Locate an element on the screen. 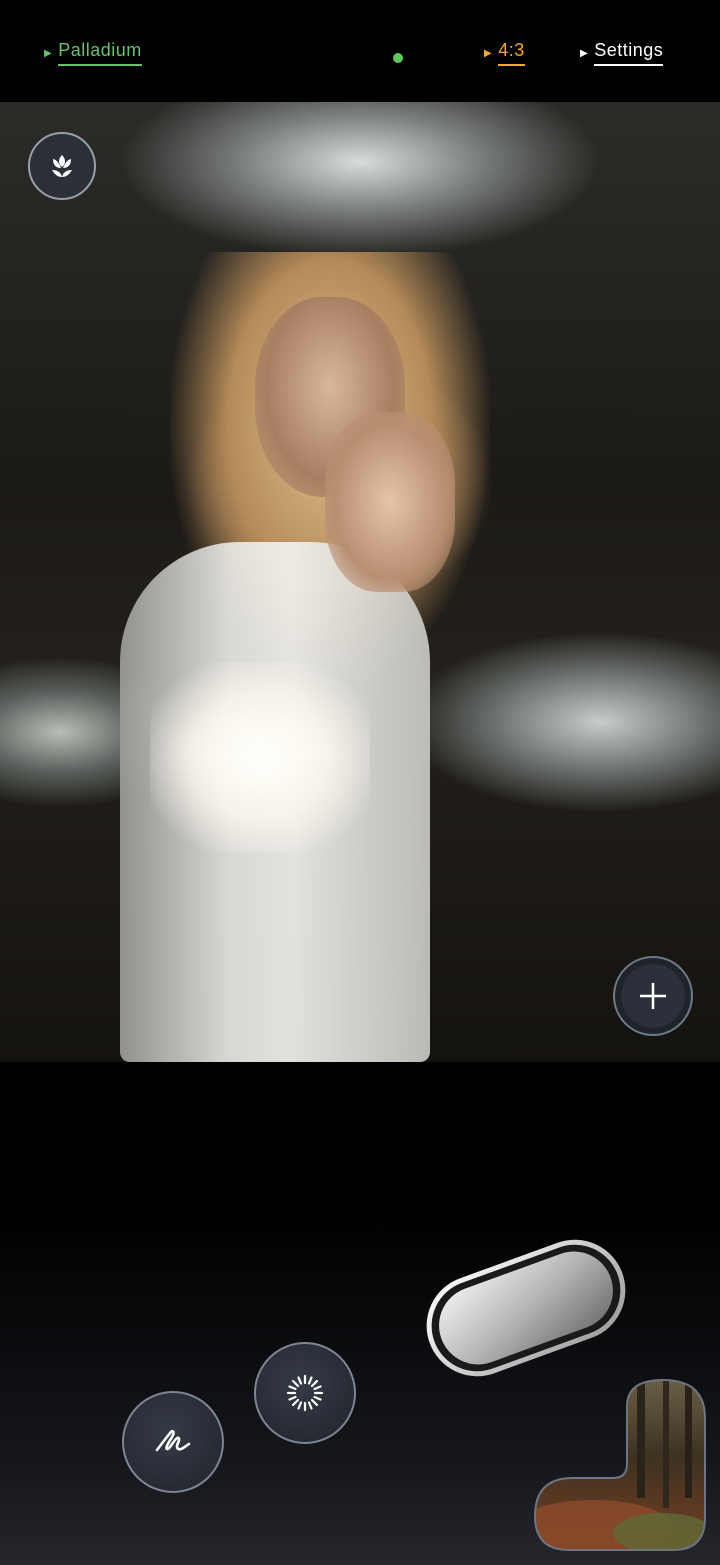 Image resolution: width=720 pixels, height=1565 pixels. scribble-icon is located at coordinates (173, 1440).